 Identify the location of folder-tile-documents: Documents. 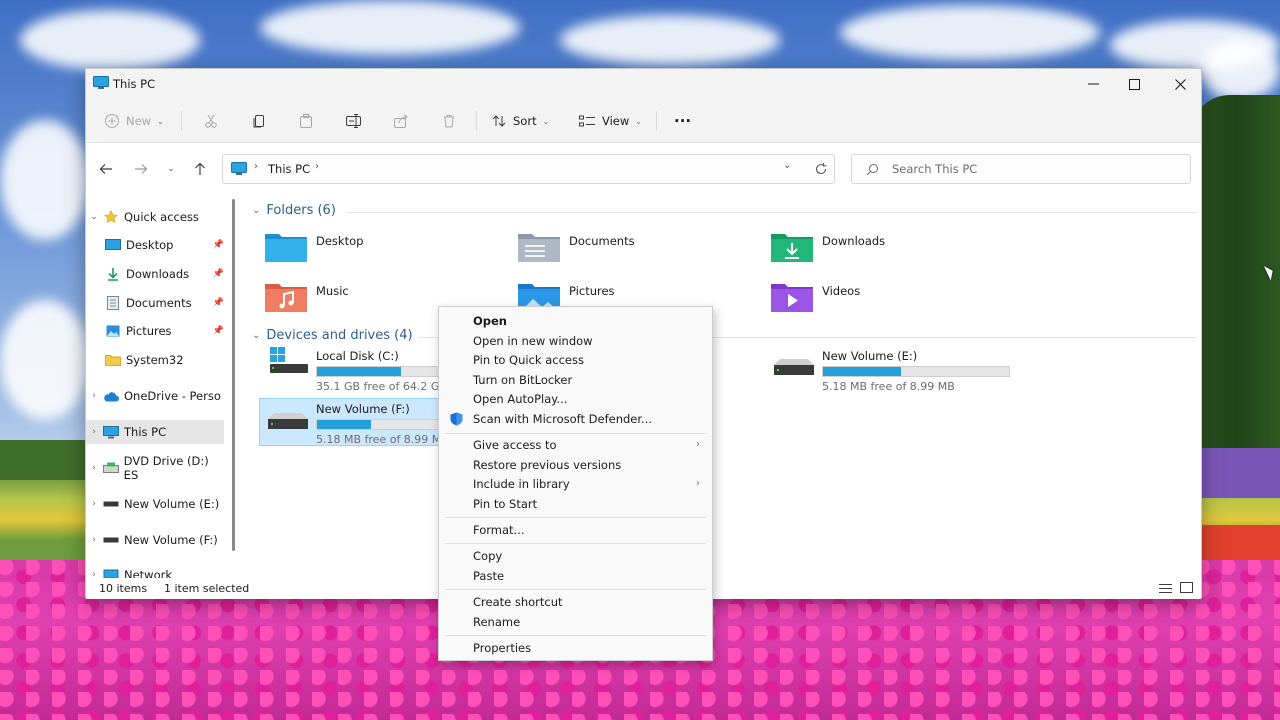
(576, 247).